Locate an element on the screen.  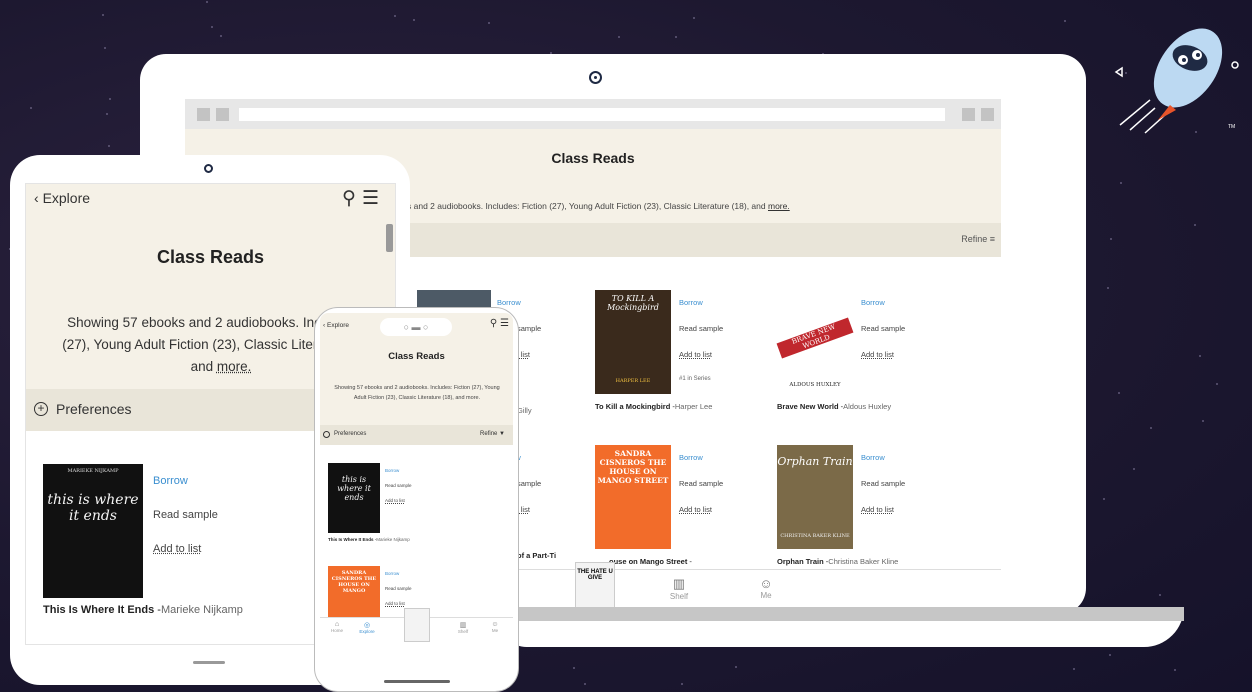
refine-button: Refine ▼ is located at coordinates (492, 434).